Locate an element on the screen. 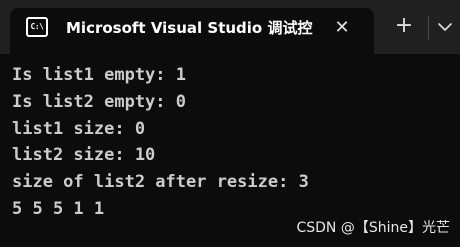 The width and height of the screenshot is (460, 247). tab-title: Microsoft Visual Studio 调试控 is located at coordinates (189, 28).